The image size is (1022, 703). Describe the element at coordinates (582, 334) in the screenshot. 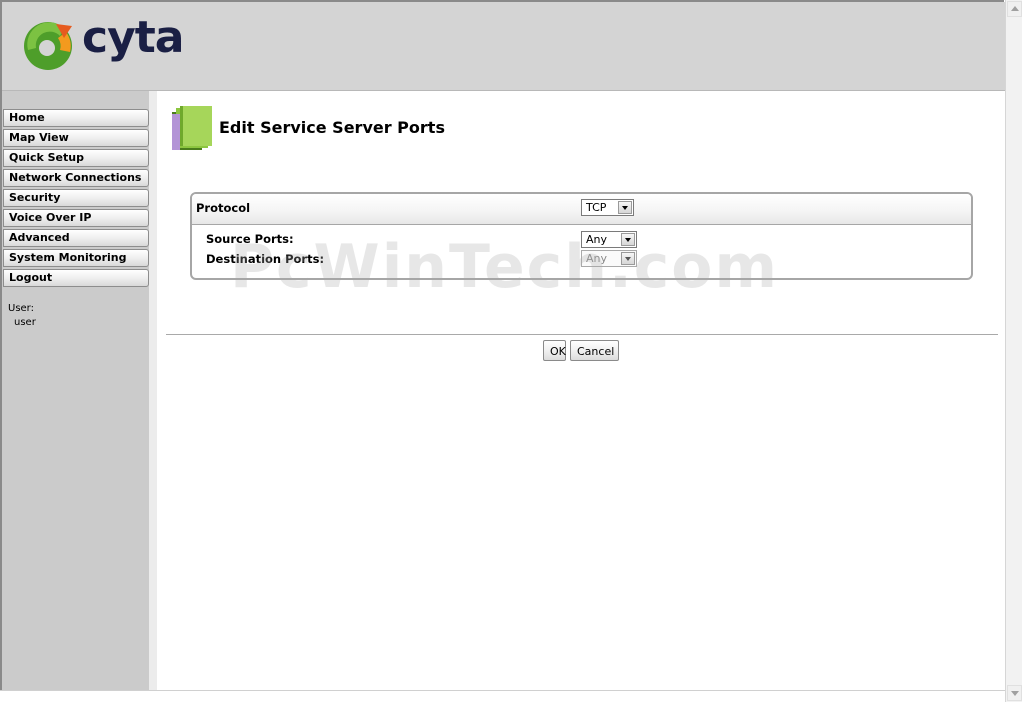

I see `divider` at that location.